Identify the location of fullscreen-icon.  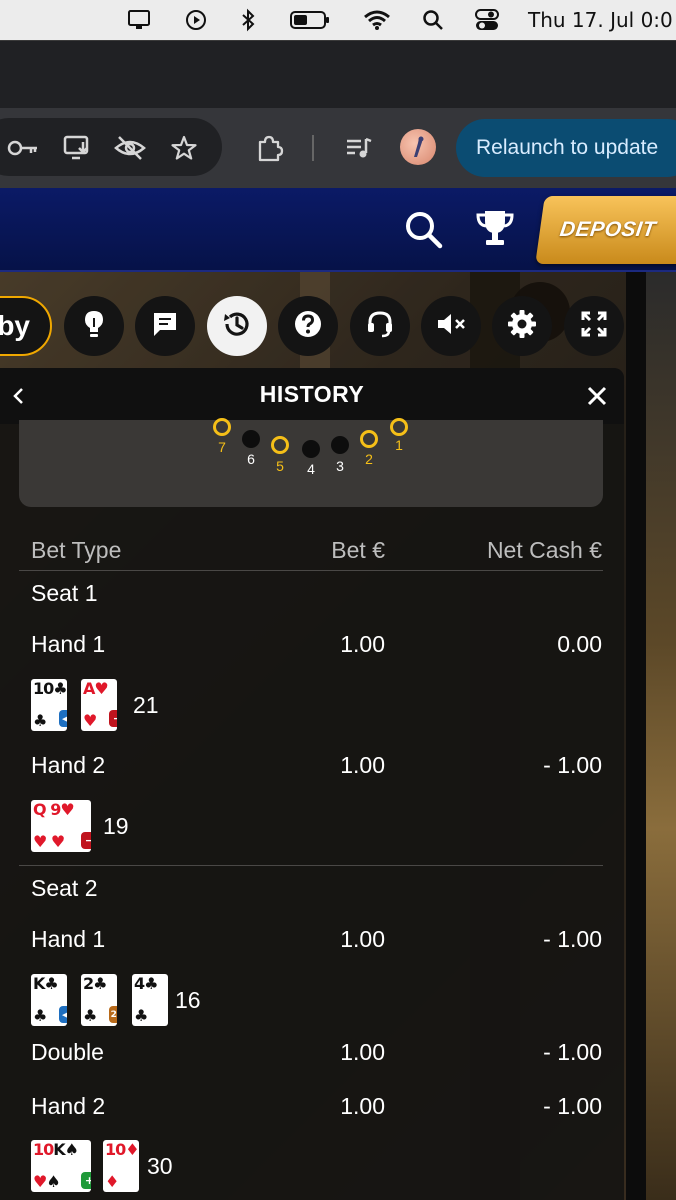
(594, 326).